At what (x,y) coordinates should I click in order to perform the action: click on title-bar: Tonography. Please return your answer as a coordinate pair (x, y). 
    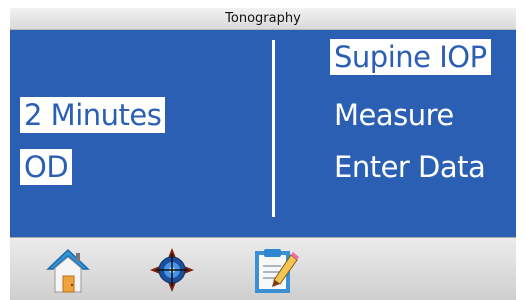
    Looking at the image, I should click on (263, 19).